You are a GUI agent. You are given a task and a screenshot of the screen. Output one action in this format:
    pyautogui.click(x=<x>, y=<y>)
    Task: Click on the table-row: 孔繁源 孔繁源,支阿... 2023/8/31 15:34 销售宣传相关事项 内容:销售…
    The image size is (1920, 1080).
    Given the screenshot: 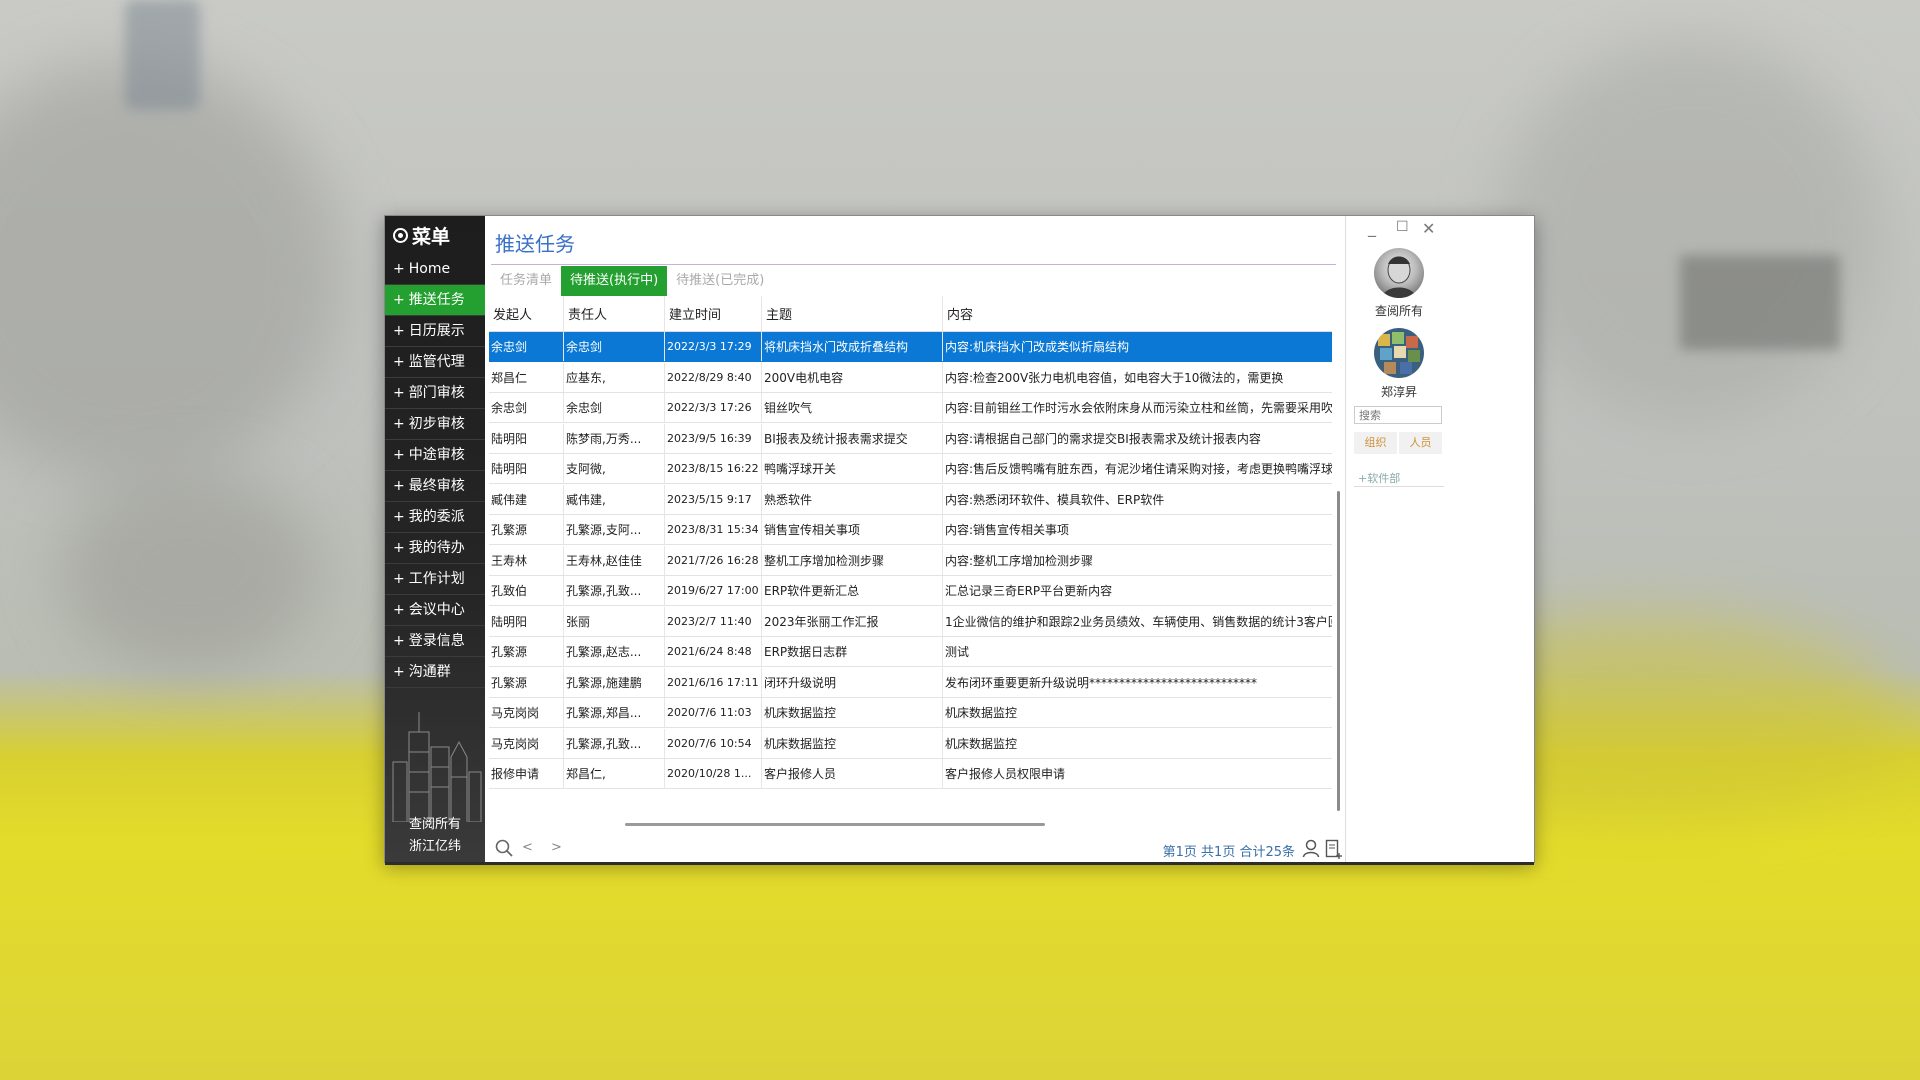 What is the action you would take?
    pyautogui.click(x=910, y=530)
    